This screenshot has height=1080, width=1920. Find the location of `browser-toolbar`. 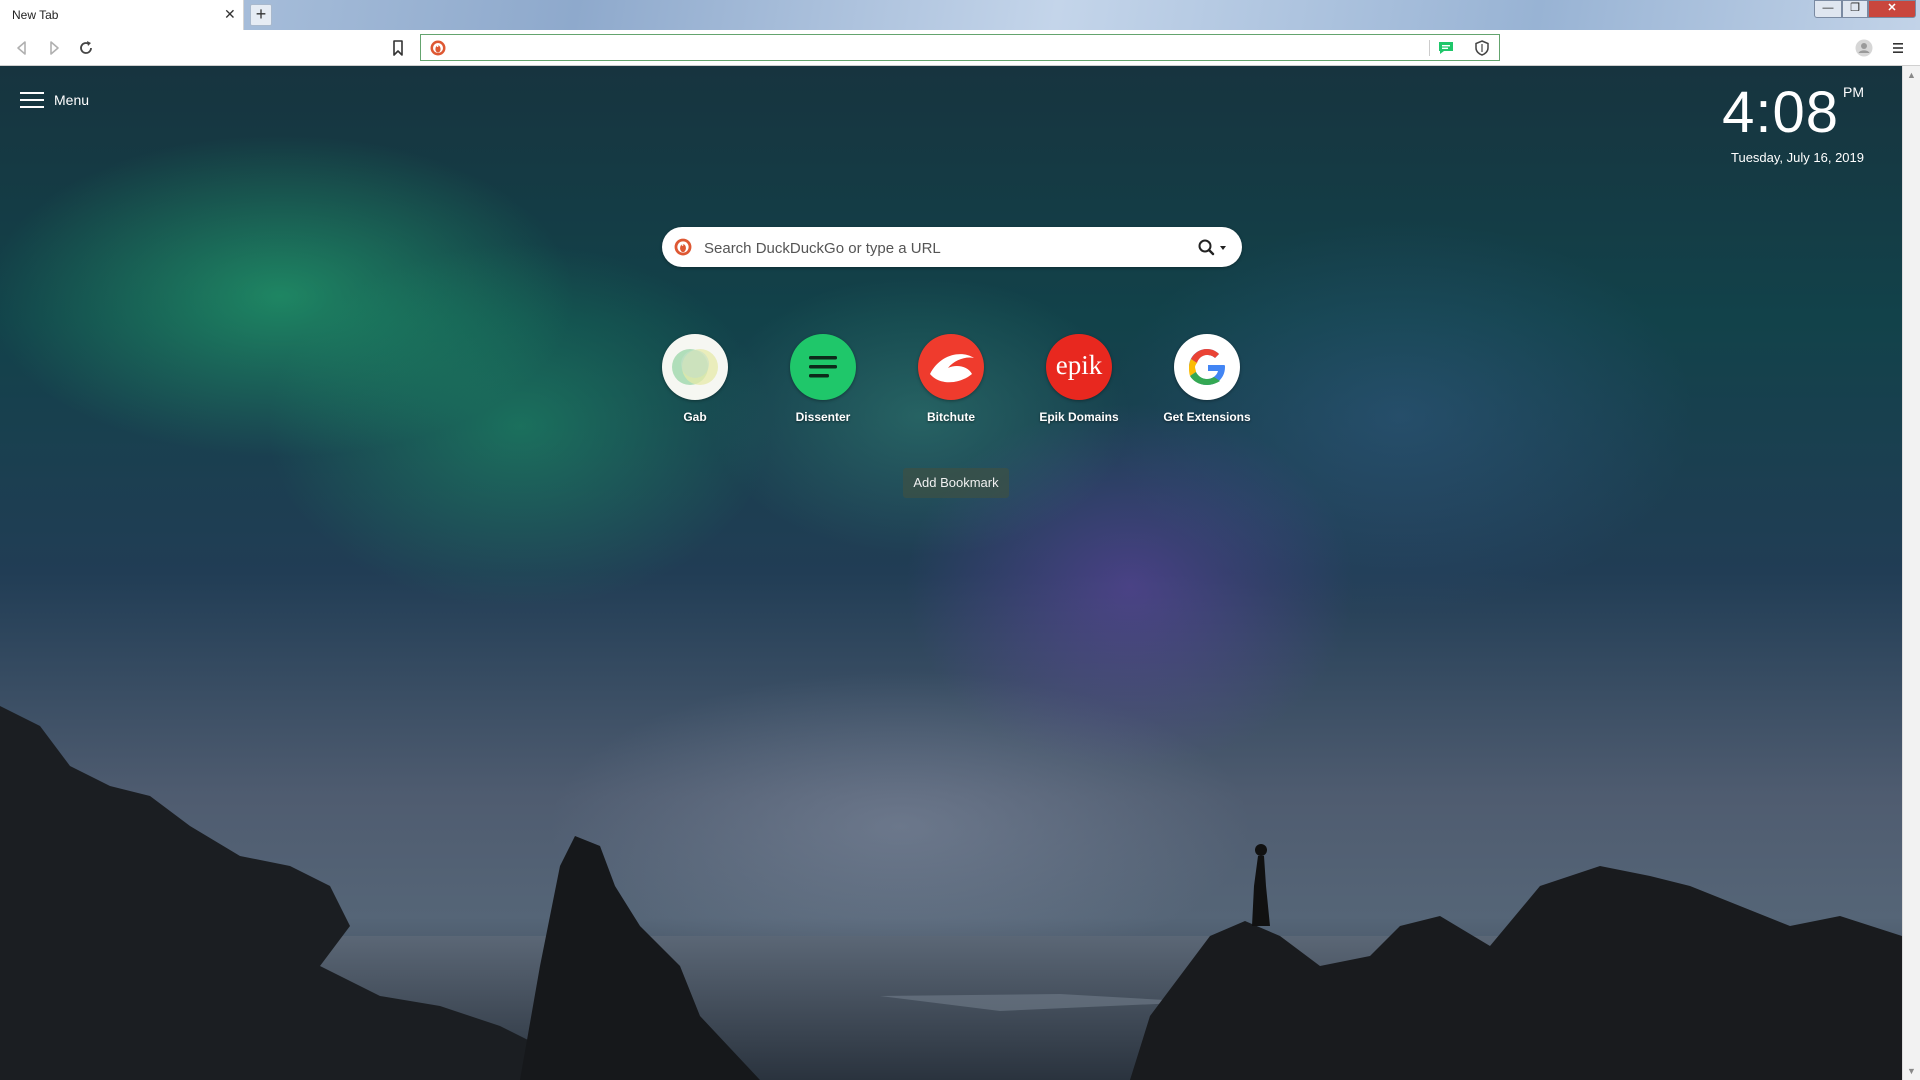

browser-toolbar is located at coordinates (960, 48).